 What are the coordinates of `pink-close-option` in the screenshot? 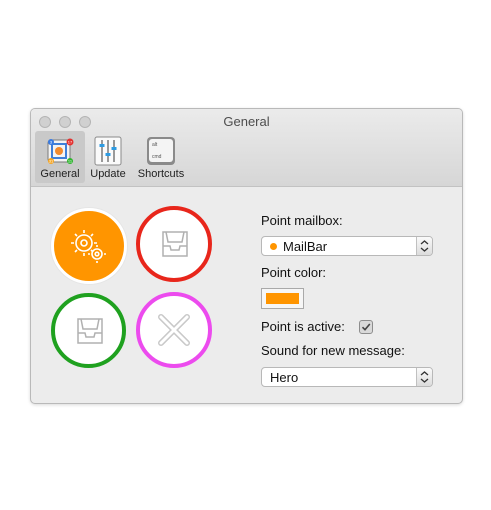 It's located at (174, 330).